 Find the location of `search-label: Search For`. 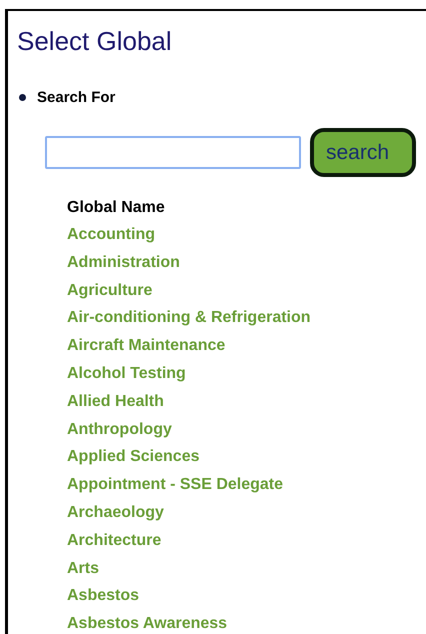

search-label: Search For is located at coordinates (76, 97).